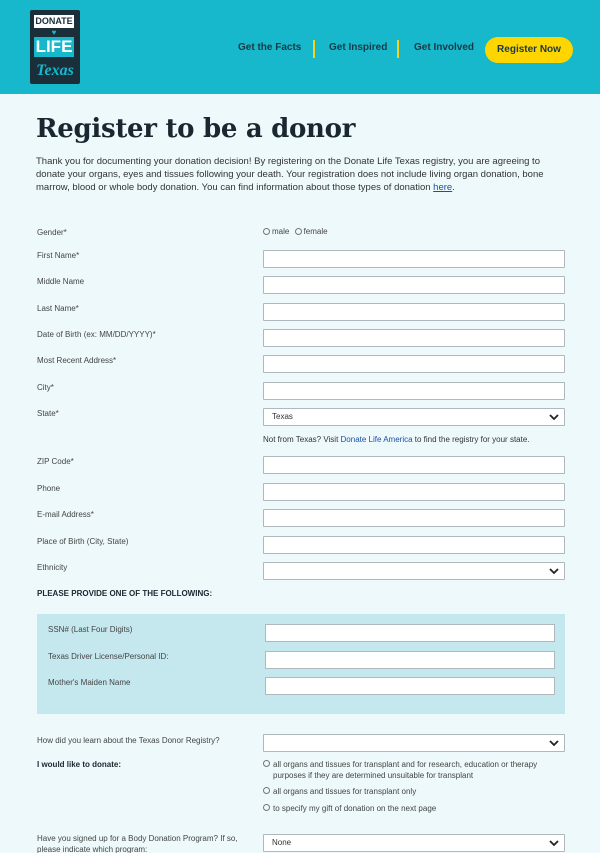  I want to click on body-program-select: None, so click(414, 843).